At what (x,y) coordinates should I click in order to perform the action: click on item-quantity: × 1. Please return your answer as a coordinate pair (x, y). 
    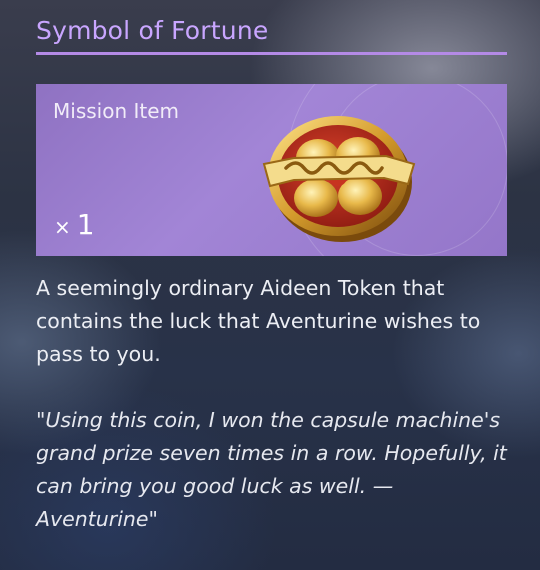
    Looking at the image, I should click on (74, 224).